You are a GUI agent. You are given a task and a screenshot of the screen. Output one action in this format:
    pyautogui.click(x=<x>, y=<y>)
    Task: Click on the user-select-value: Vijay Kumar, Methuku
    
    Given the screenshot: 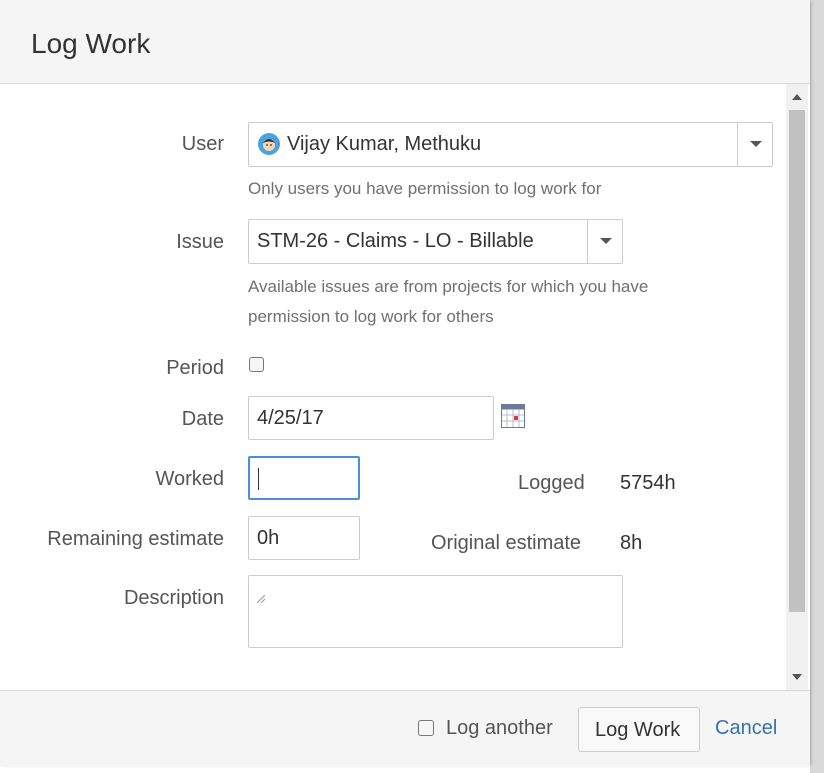 What is the action you would take?
    pyautogui.click(x=384, y=144)
    